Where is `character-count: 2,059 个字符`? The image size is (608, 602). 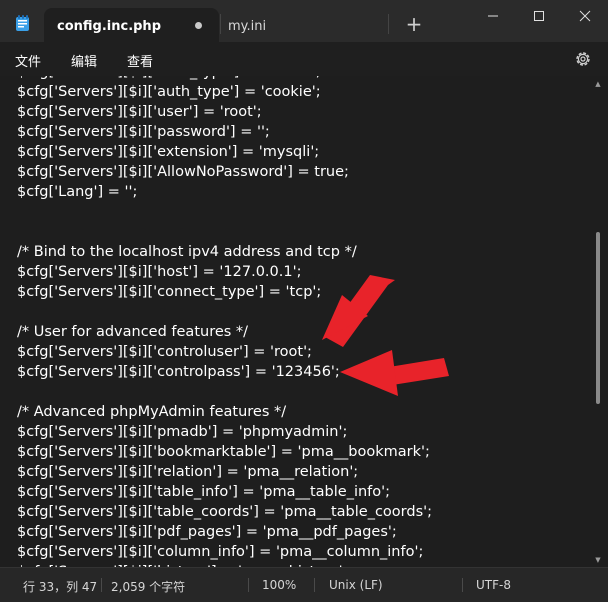 character-count: 2,059 个字符 is located at coordinates (148, 587).